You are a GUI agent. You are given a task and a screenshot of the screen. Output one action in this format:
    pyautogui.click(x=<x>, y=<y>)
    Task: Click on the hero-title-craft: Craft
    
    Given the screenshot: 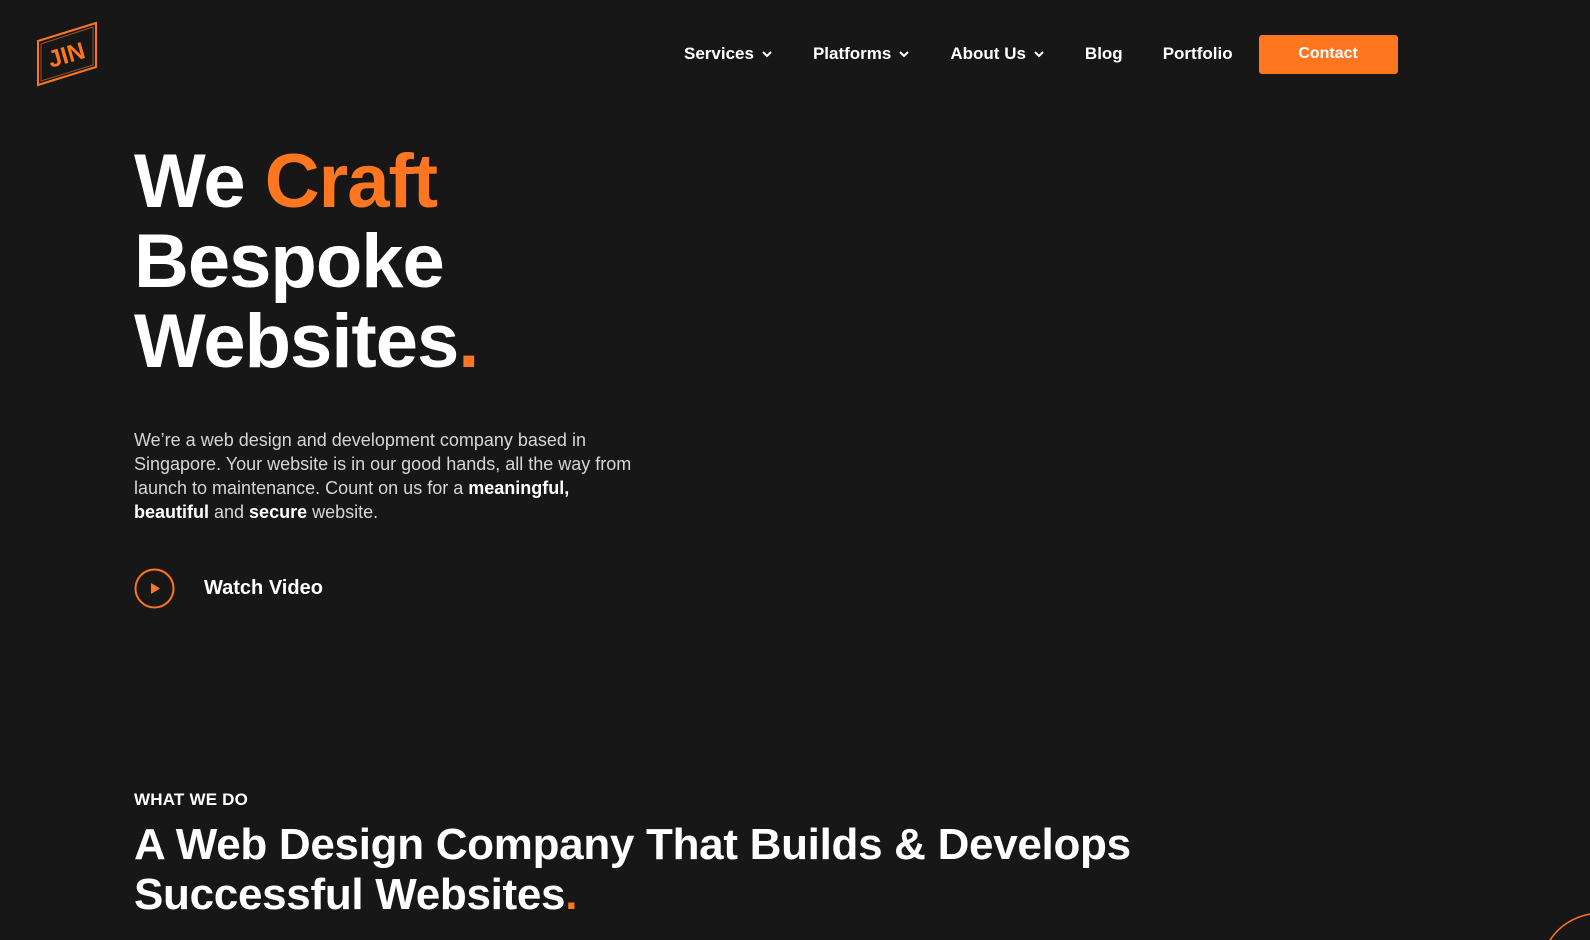 What is the action you would take?
    pyautogui.click(x=351, y=181)
    